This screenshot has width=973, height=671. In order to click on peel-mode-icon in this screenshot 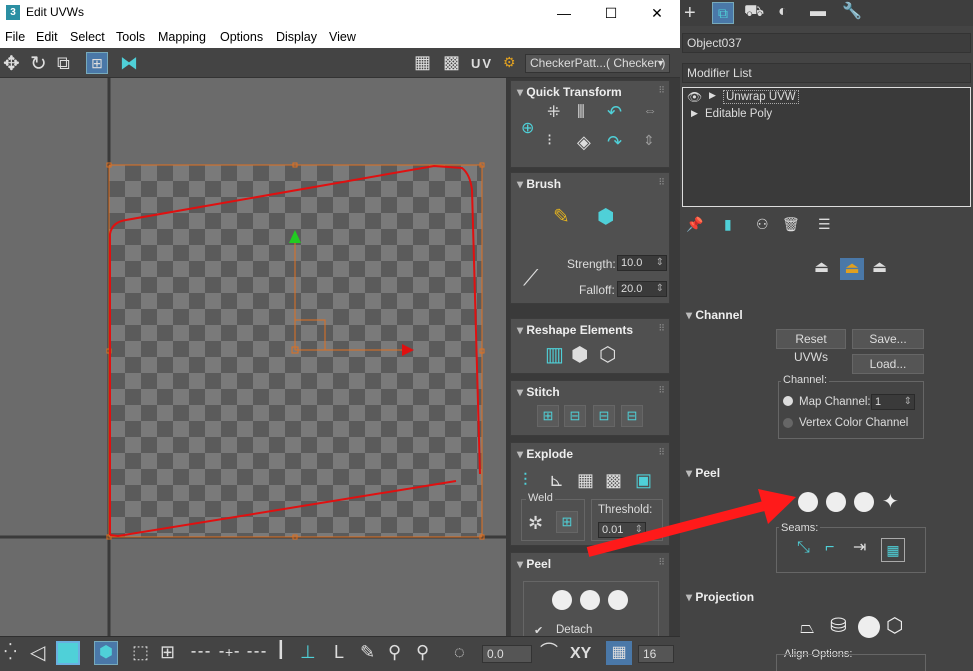, I will do `click(836, 502)`.